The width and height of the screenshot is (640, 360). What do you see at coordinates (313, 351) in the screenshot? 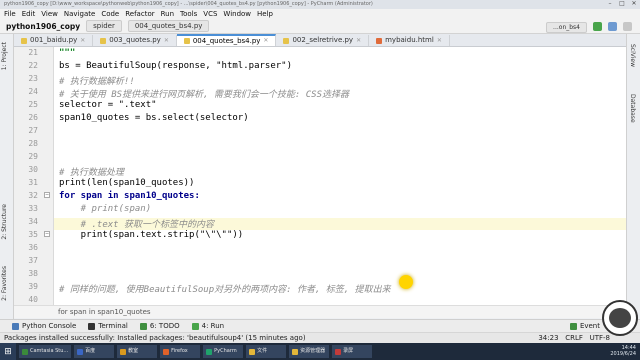
I see `taskbar-item-label: 资源管理器` at bounding box center [313, 351].